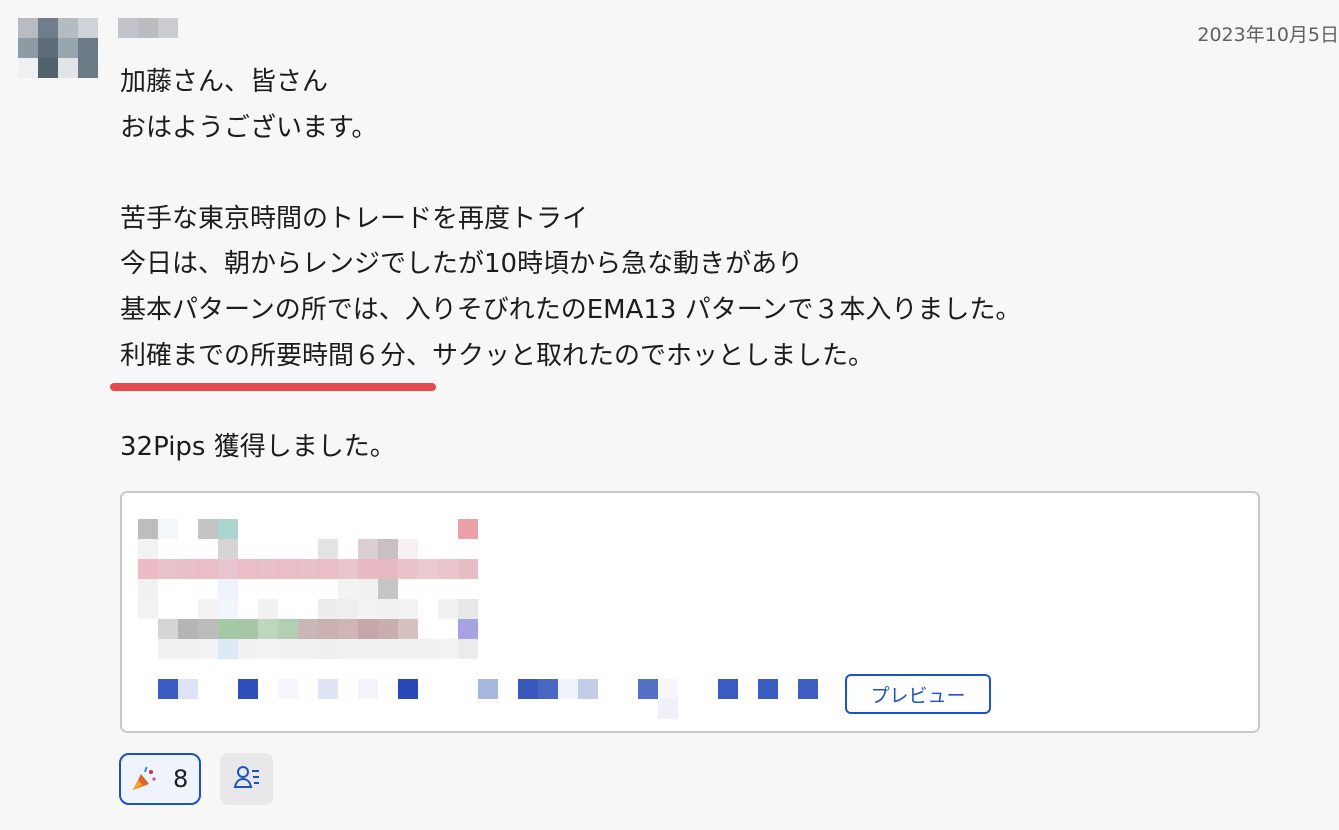  Describe the element at coordinates (918, 694) in the screenshot. I see `preview-button: プレビュー` at that location.